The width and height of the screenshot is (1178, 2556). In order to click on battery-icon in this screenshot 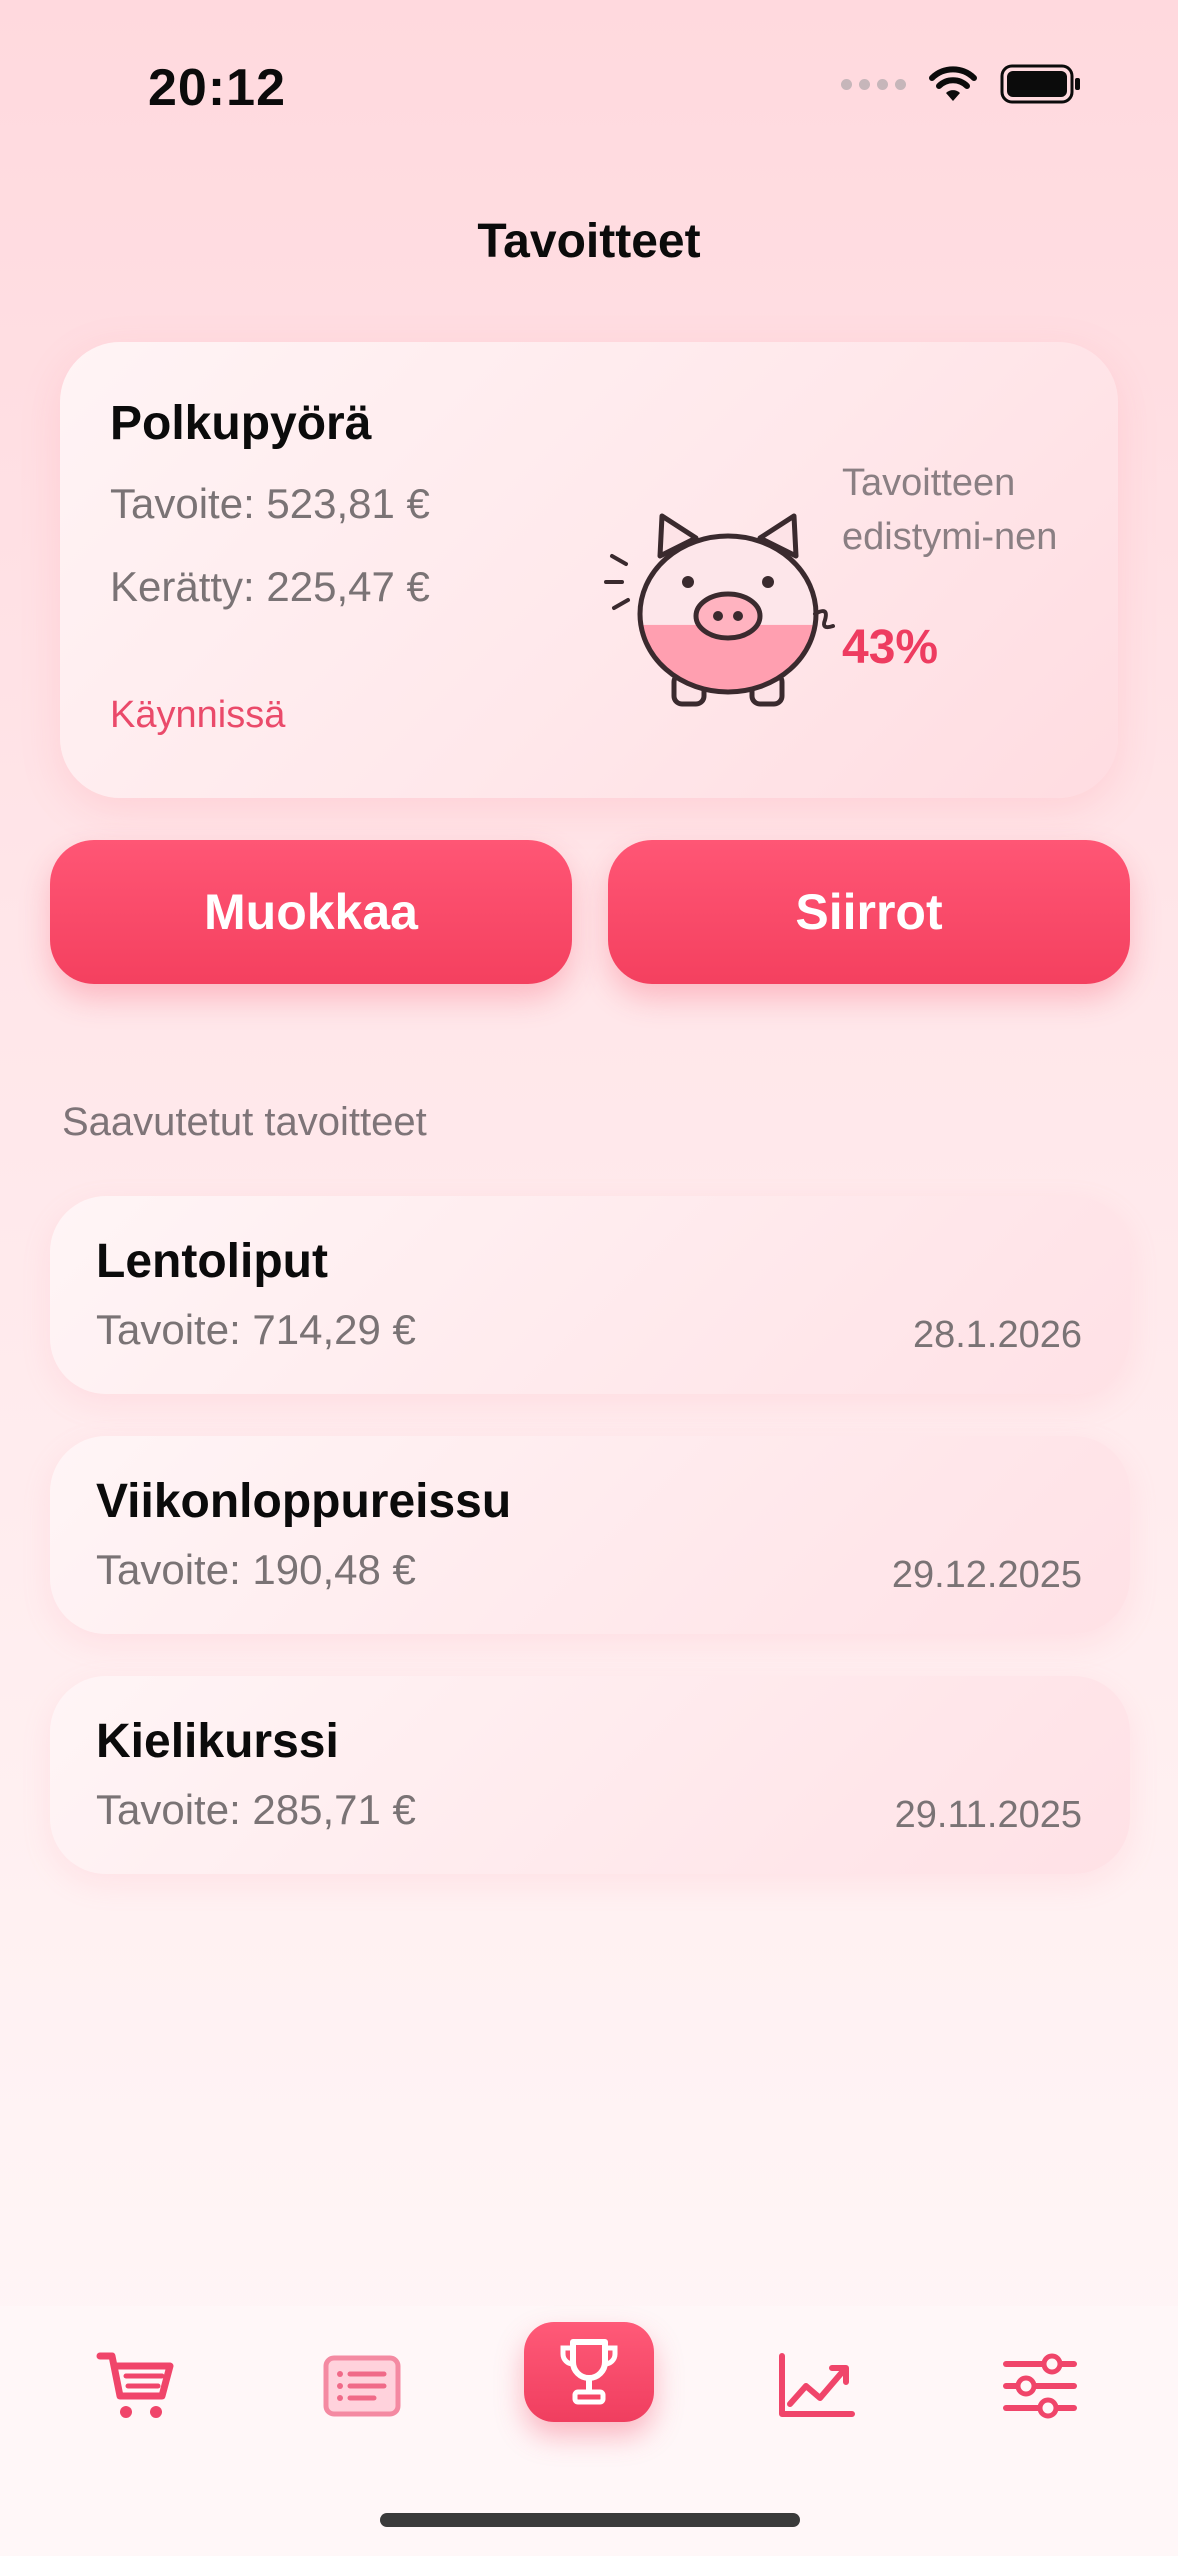, I will do `click(1040, 84)`.